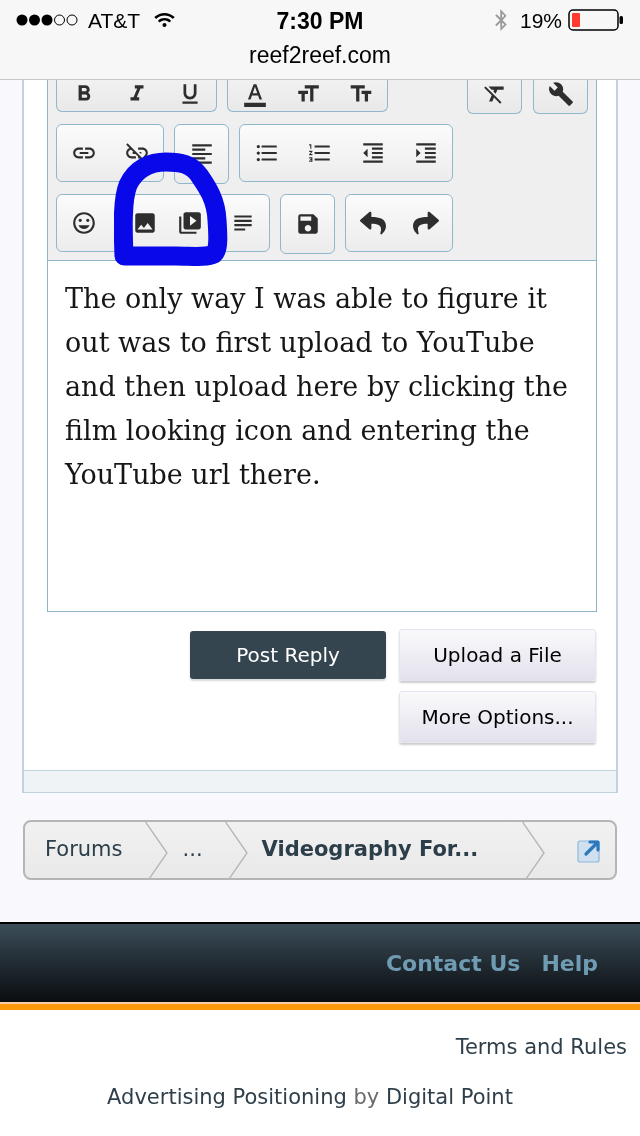 The width and height of the screenshot is (640, 1136). Describe the element at coordinates (497, 655) in the screenshot. I see `form-action-button: Upload a File` at that location.